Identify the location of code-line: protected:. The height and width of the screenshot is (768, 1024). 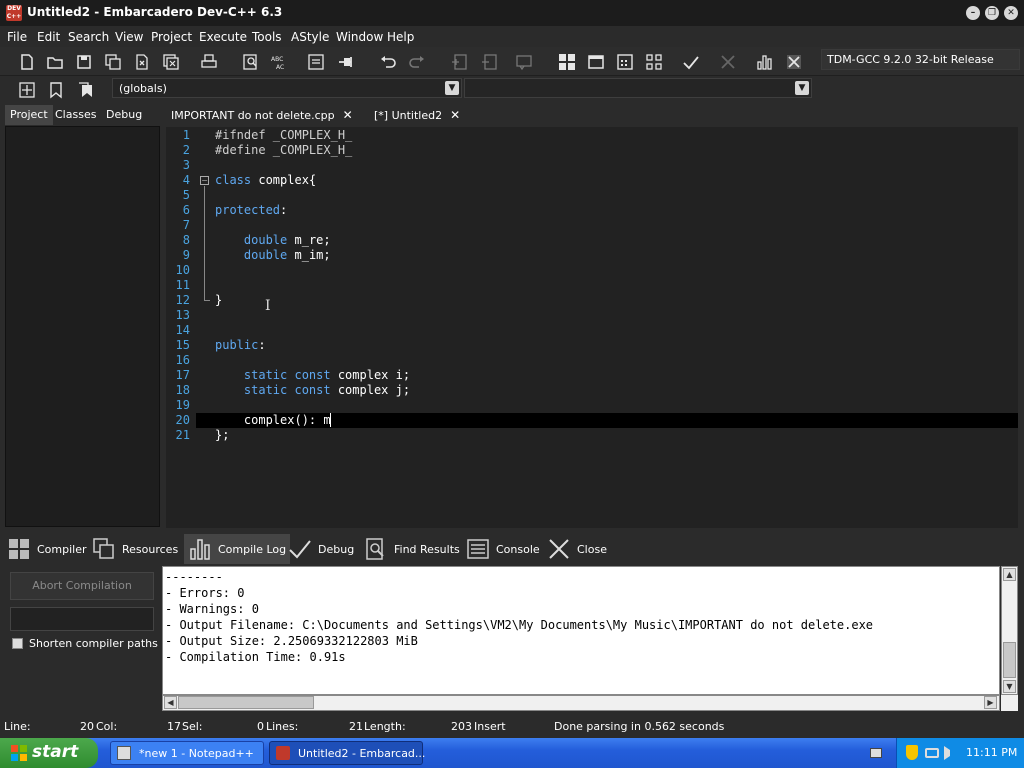
(607, 210).